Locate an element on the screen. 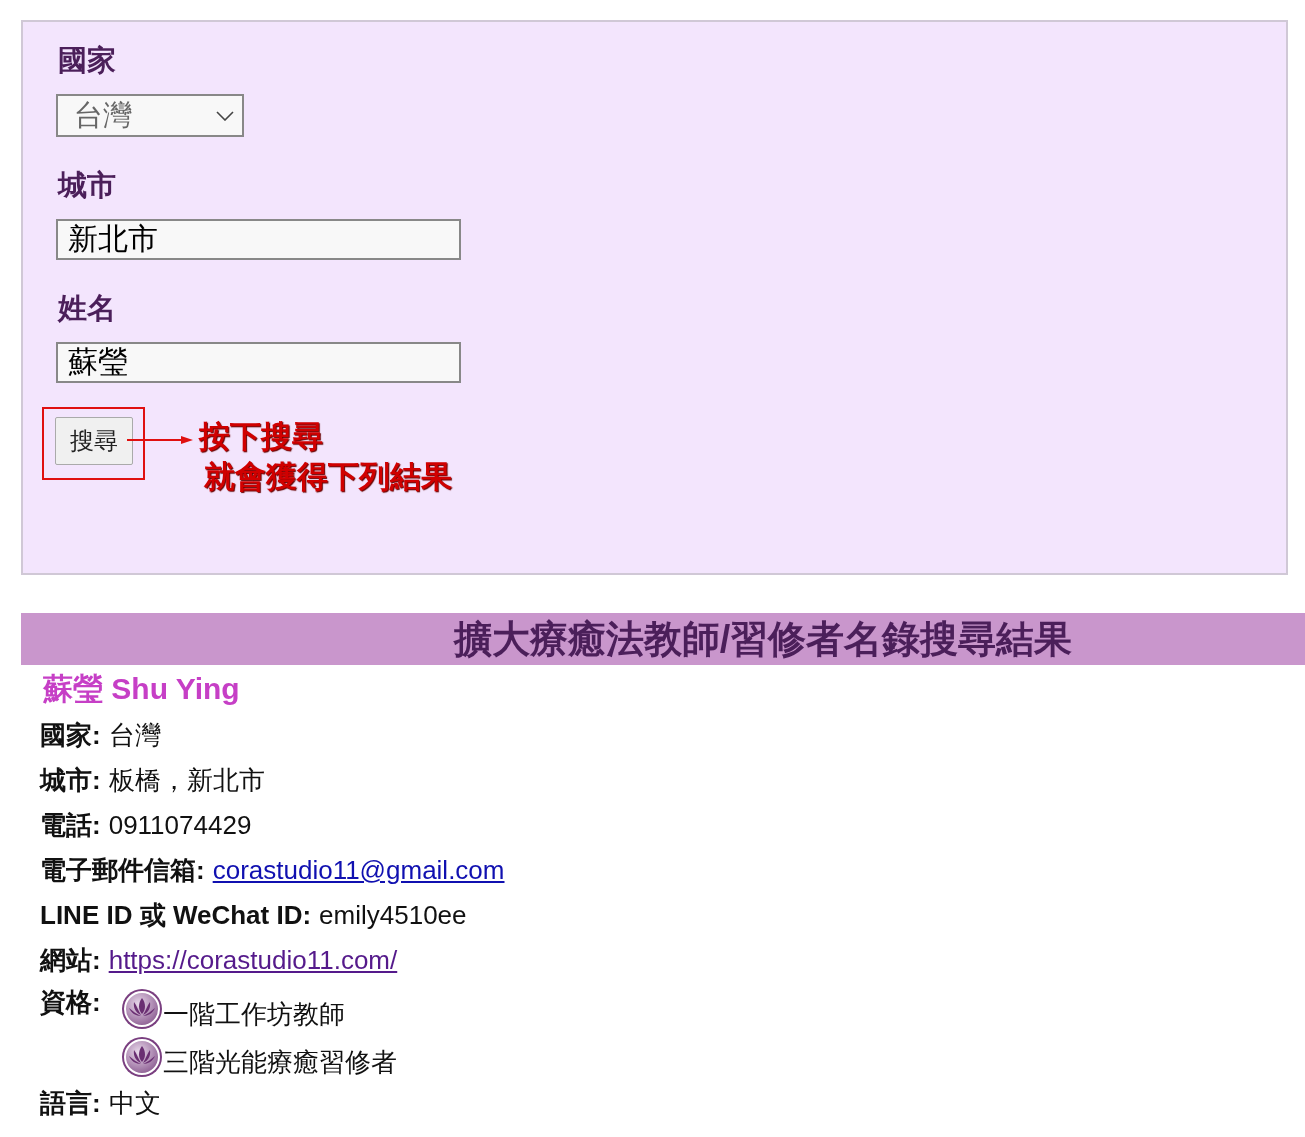 The image size is (1305, 1137). search-button: 搜尋 is located at coordinates (94, 441).